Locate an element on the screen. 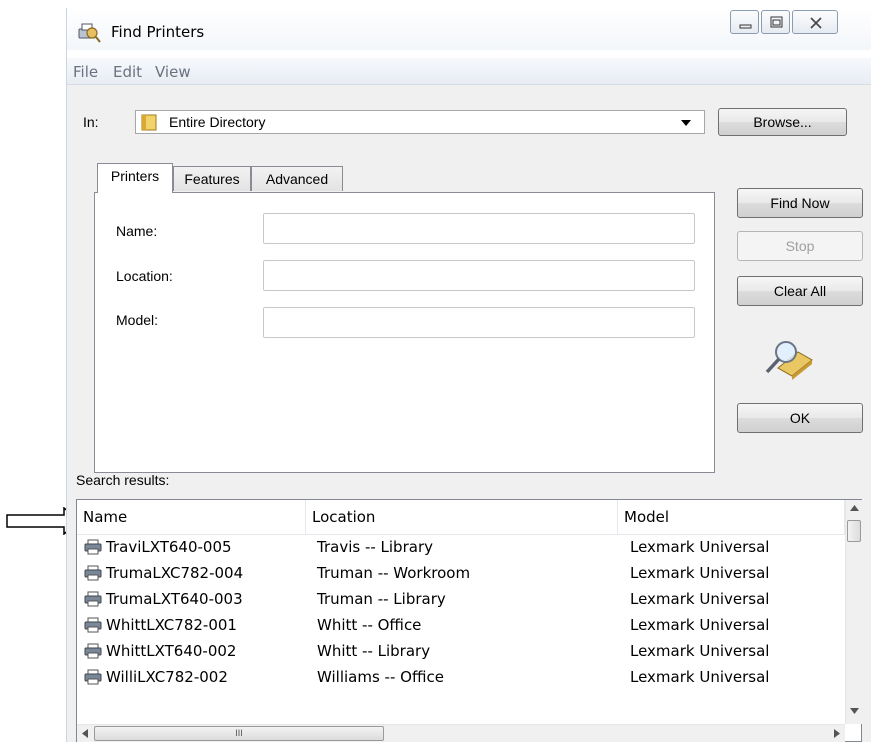 The height and width of the screenshot is (742, 871). stop-button: Stop is located at coordinates (800, 246).